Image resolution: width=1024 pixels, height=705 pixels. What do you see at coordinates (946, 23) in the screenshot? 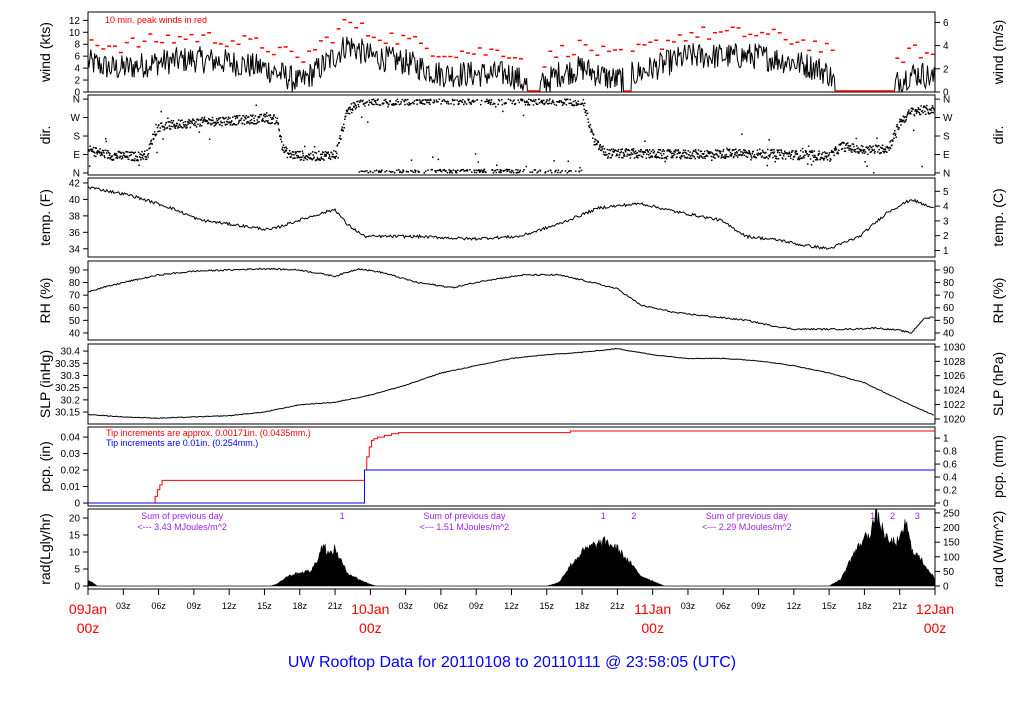
I see `y-tick-label-right: 6` at bounding box center [946, 23].